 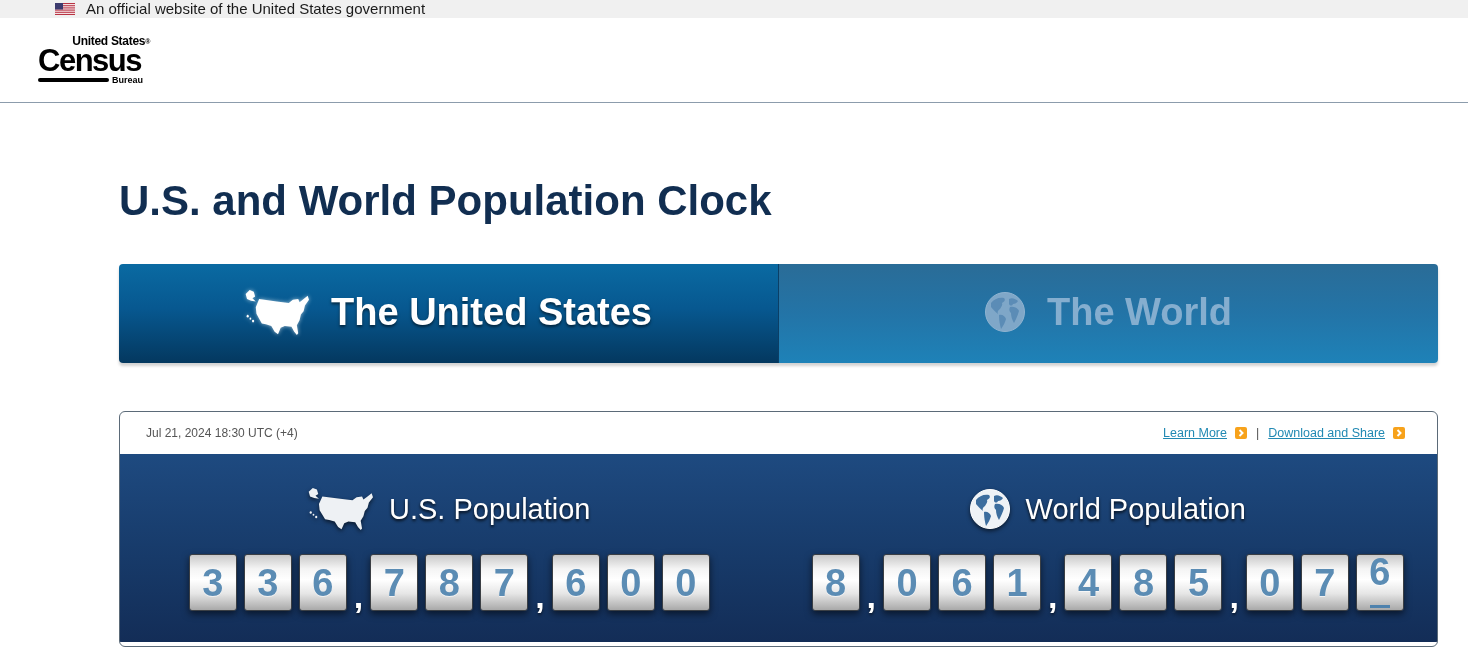 What do you see at coordinates (65, 9) in the screenshot?
I see `flag-icon` at bounding box center [65, 9].